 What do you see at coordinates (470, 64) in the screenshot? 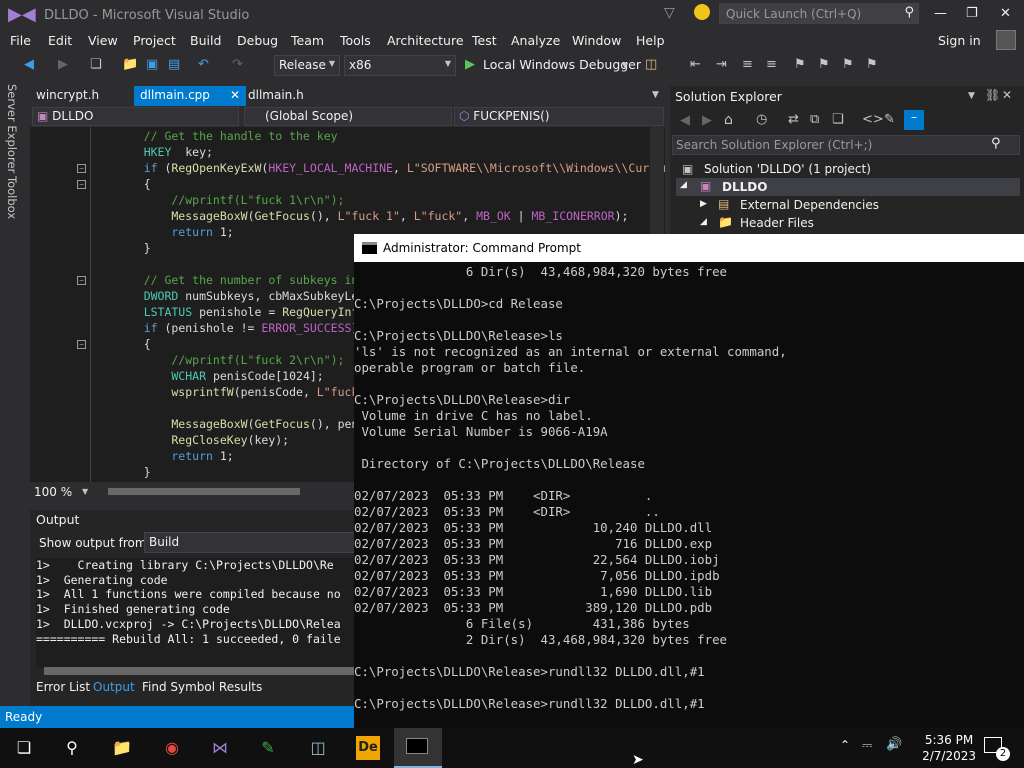
I see `start-debug-icon: ▶` at bounding box center [470, 64].